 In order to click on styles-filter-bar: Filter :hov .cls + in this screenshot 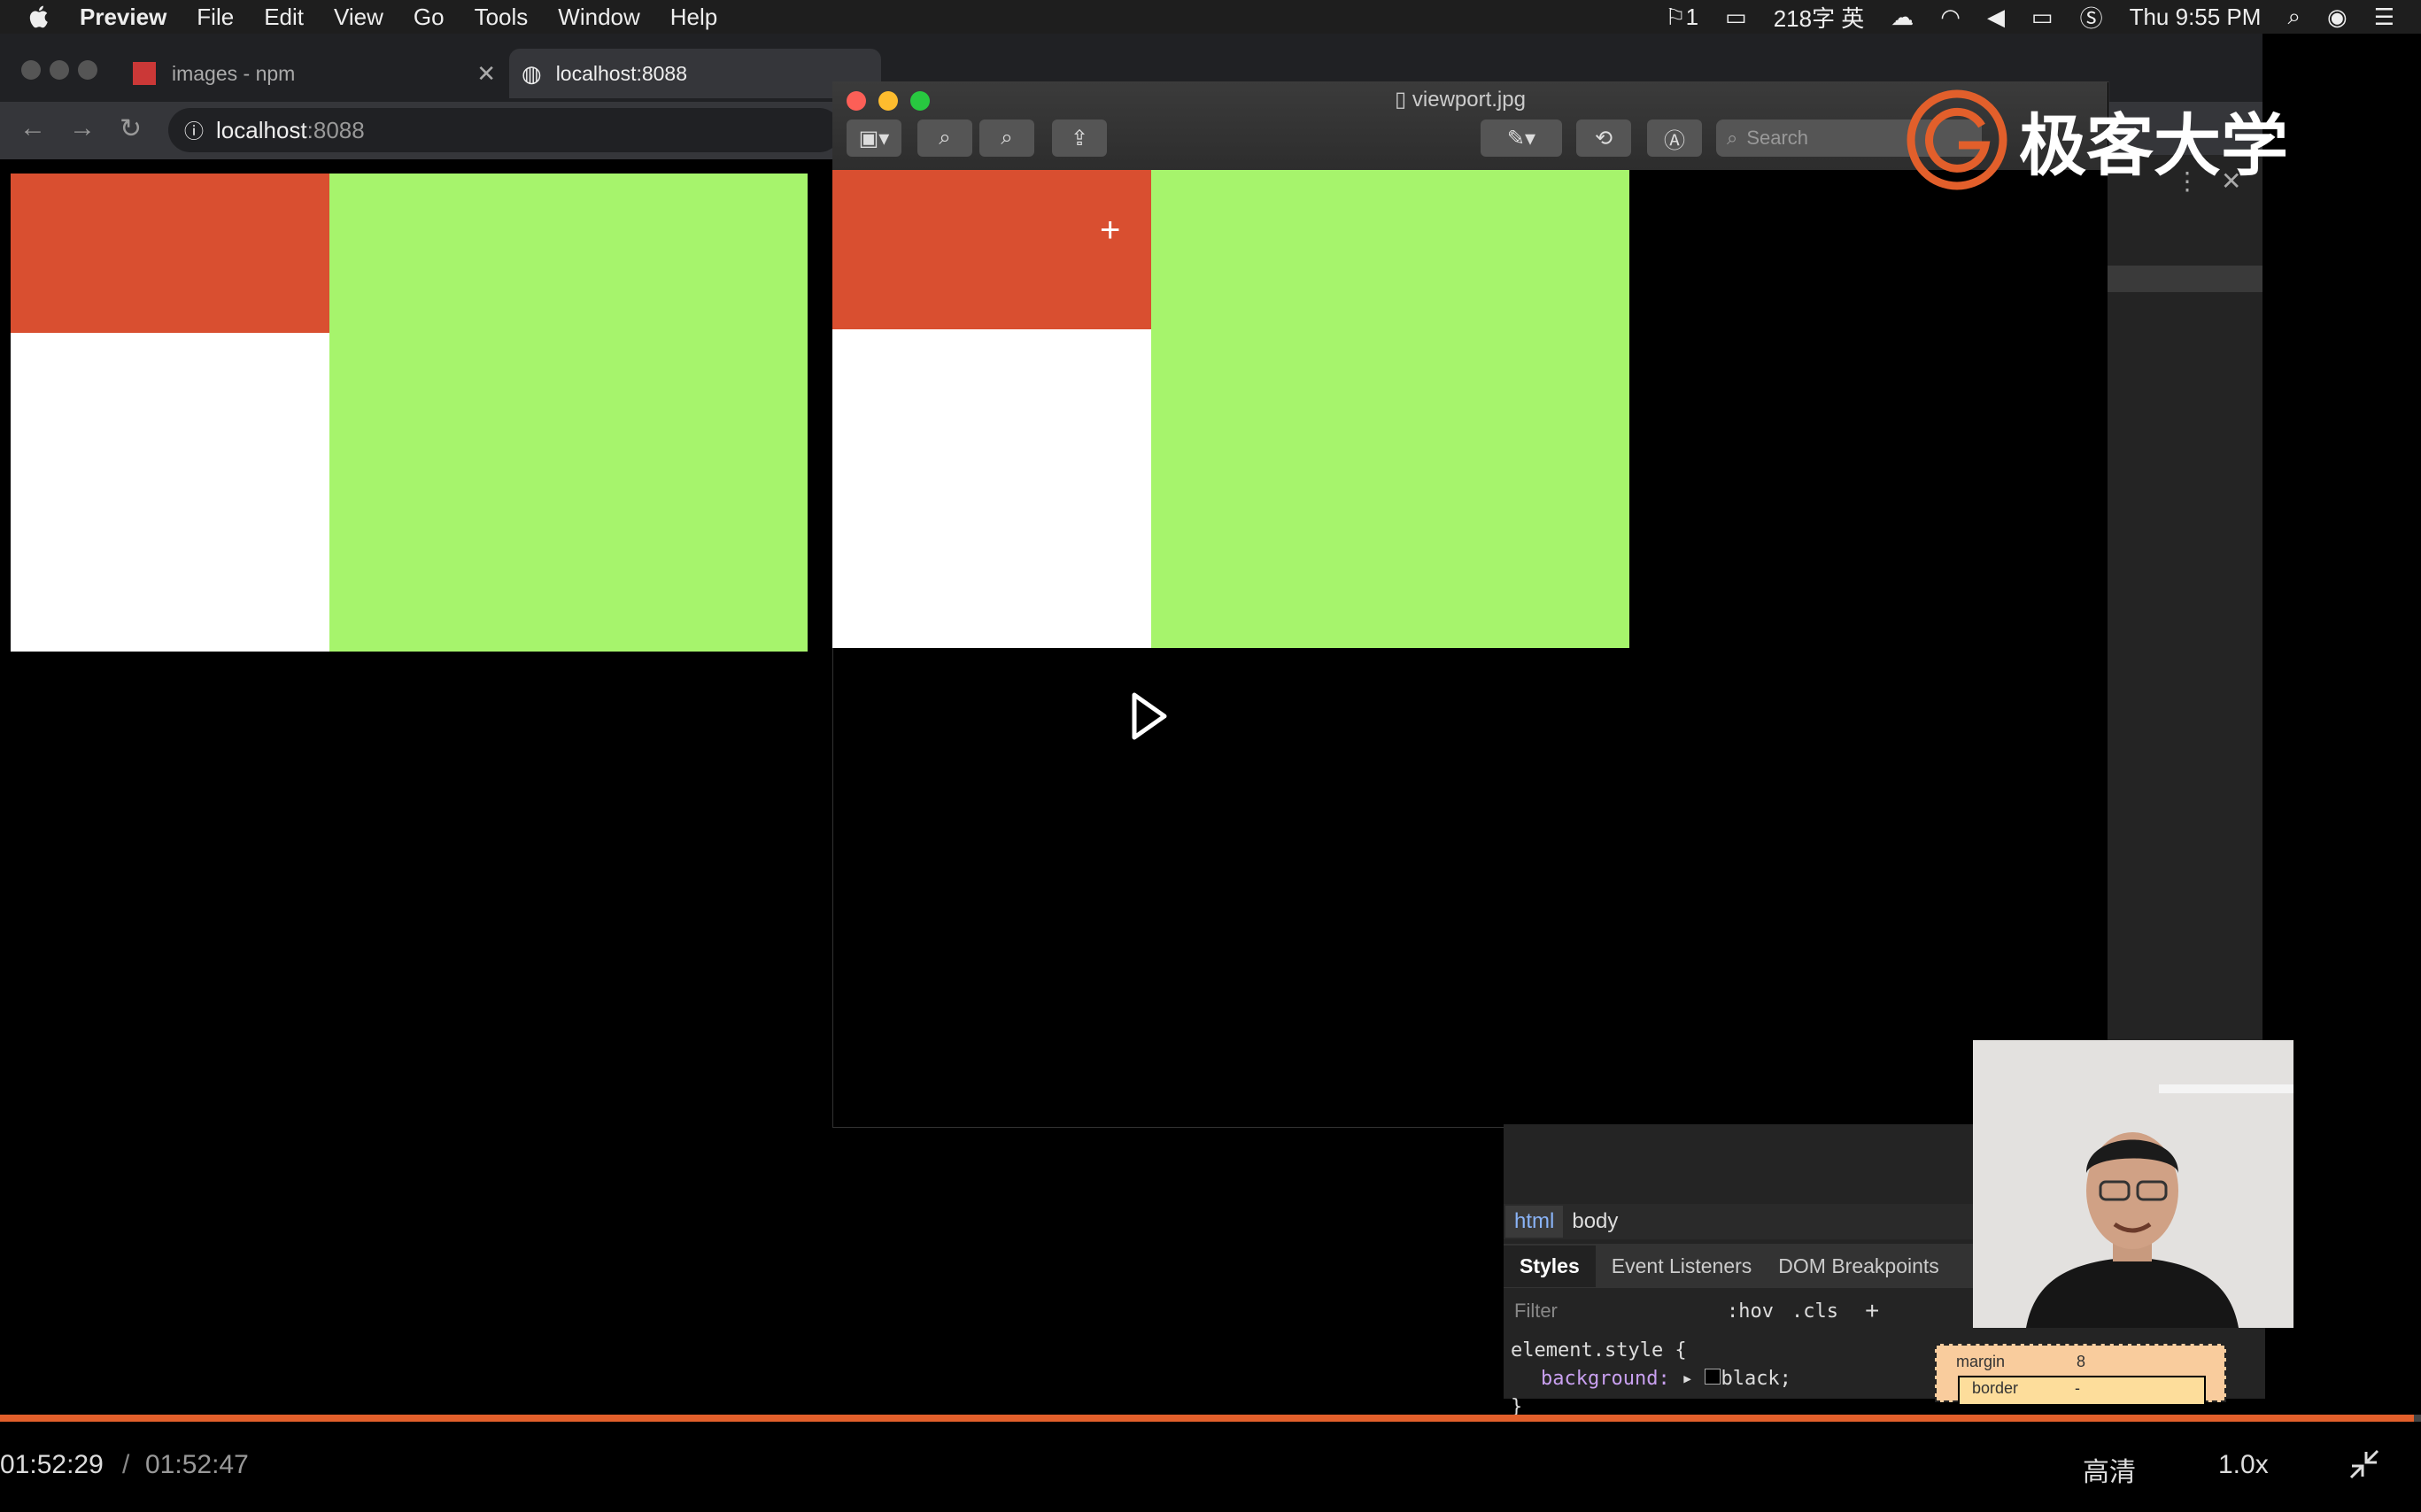, I will do `click(1703, 1311)`.